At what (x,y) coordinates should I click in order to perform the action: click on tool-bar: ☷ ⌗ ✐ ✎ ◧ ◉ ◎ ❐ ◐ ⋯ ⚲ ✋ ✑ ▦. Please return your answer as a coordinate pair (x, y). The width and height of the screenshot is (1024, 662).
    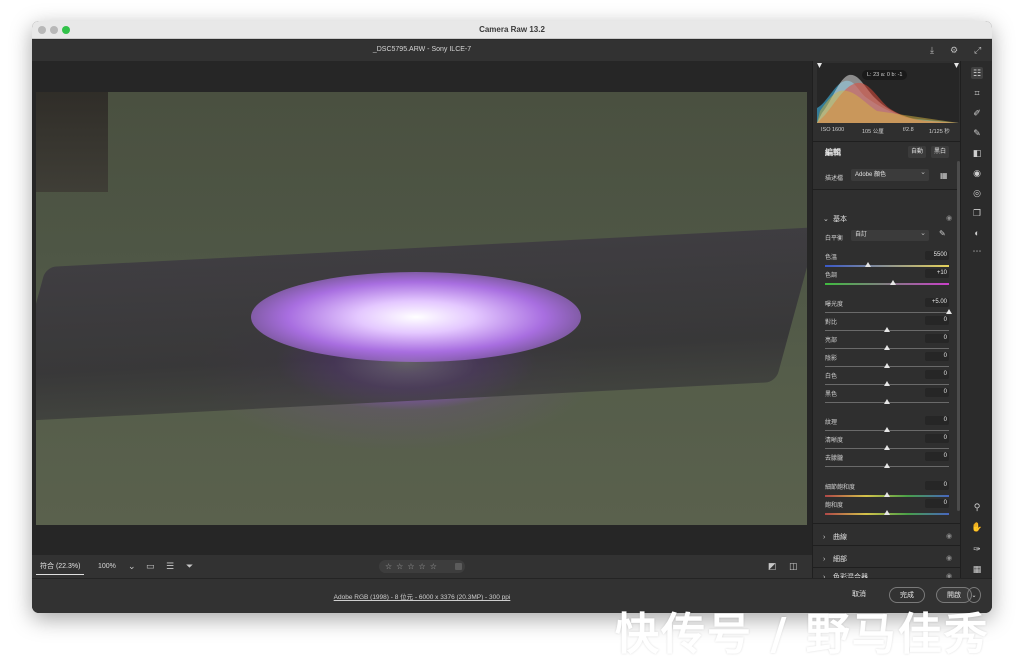
    Looking at the image, I should click on (976, 319).